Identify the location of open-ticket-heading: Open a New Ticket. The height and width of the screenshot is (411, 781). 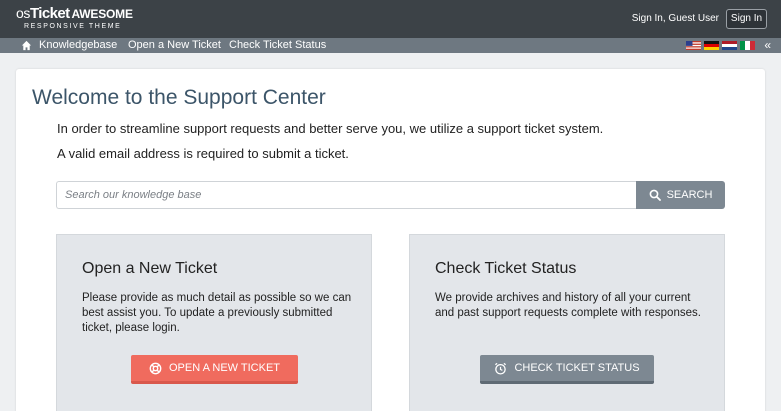
(150, 268).